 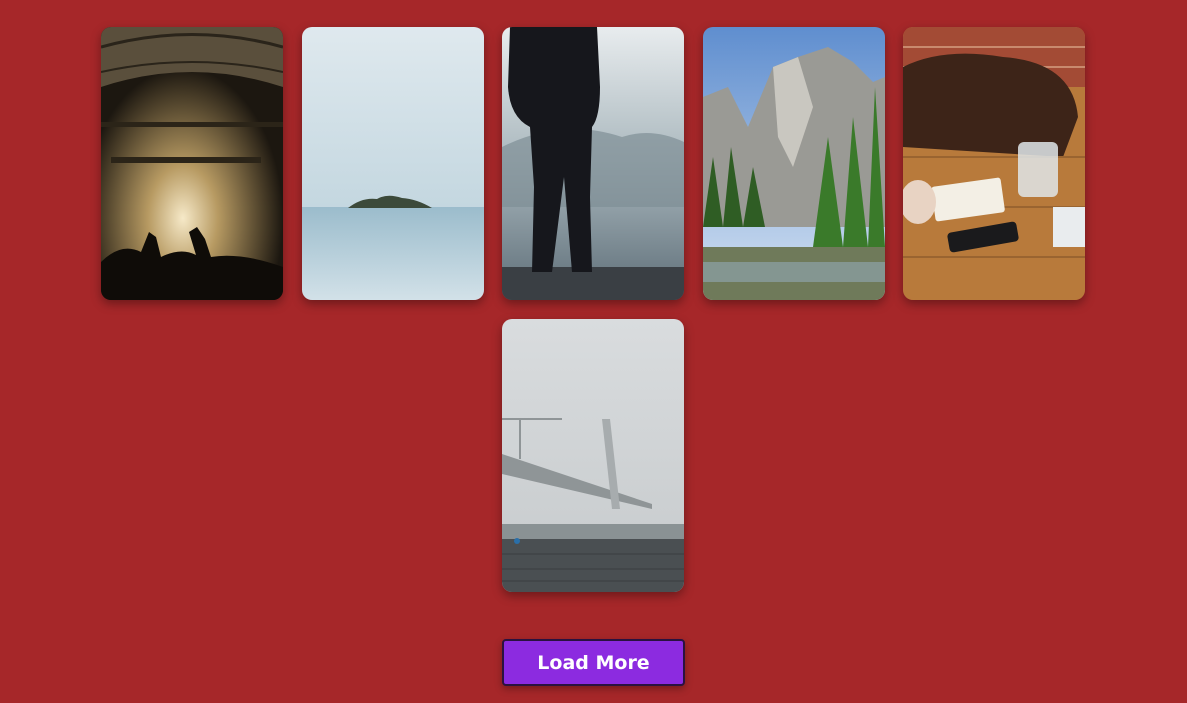 I want to click on gallery-image-person-pier, so click(x=593, y=163).